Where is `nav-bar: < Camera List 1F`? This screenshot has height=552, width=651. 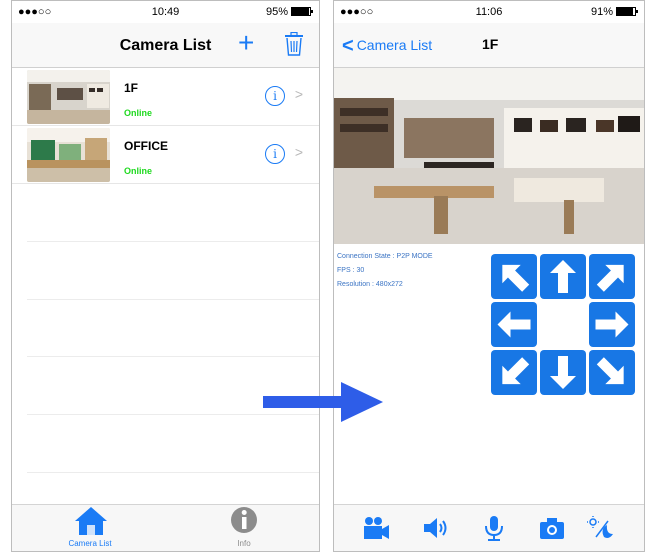
nav-bar: < Camera List 1F is located at coordinates (489, 45).